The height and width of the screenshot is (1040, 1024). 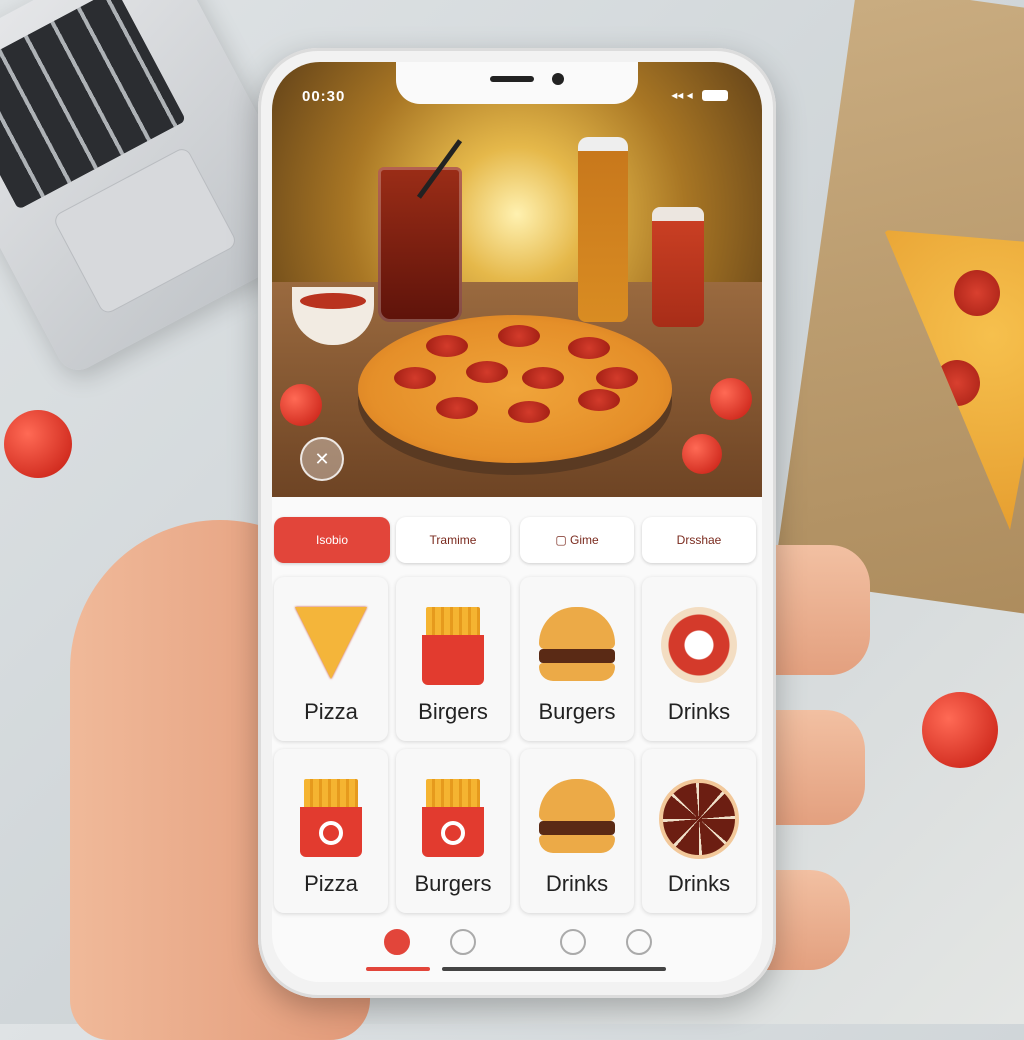 I want to click on front-camera, so click(x=558, y=79).